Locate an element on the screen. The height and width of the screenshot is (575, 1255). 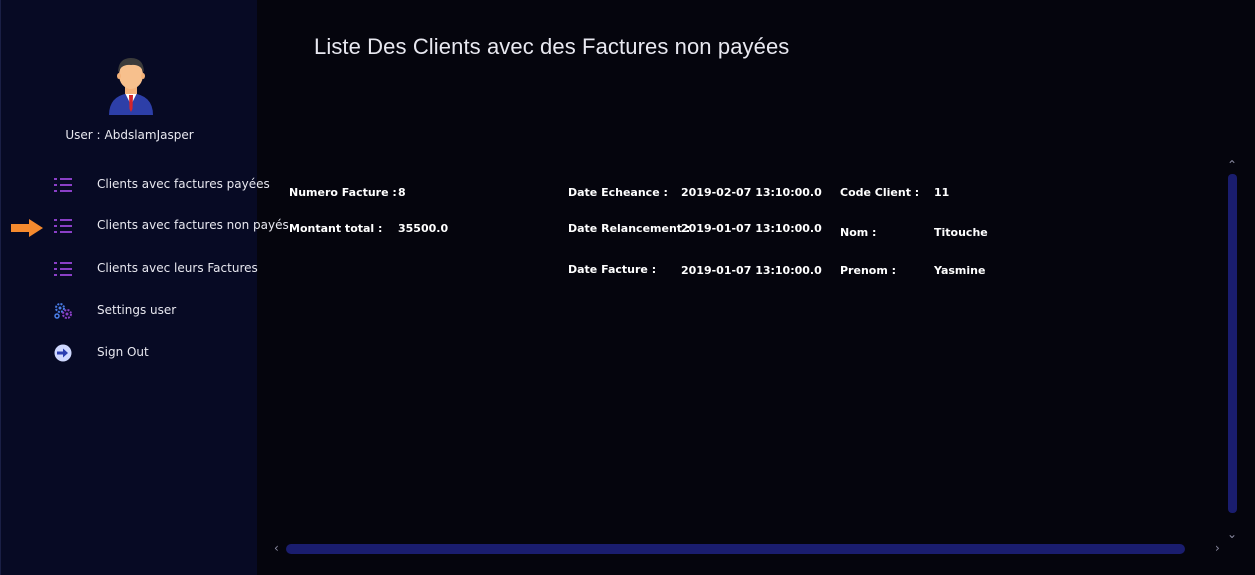
date-echeance-label: Date Echeance : is located at coordinates (618, 192).